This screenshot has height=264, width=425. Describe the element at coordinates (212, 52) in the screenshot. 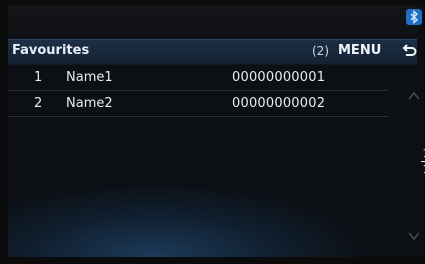

I see `header-bar: Favourites (2) MENU` at that location.